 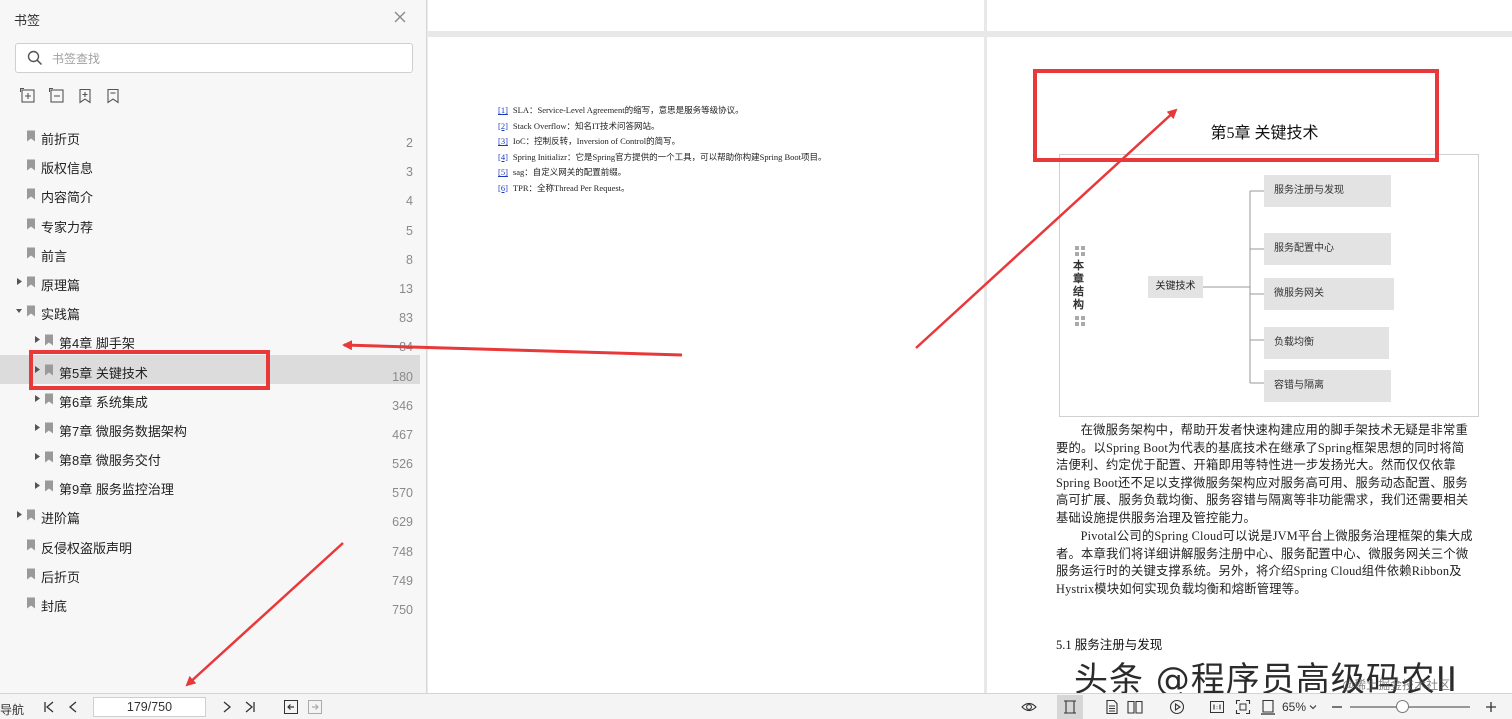 I want to click on zoom-out-icon, so click(x=1337, y=707).